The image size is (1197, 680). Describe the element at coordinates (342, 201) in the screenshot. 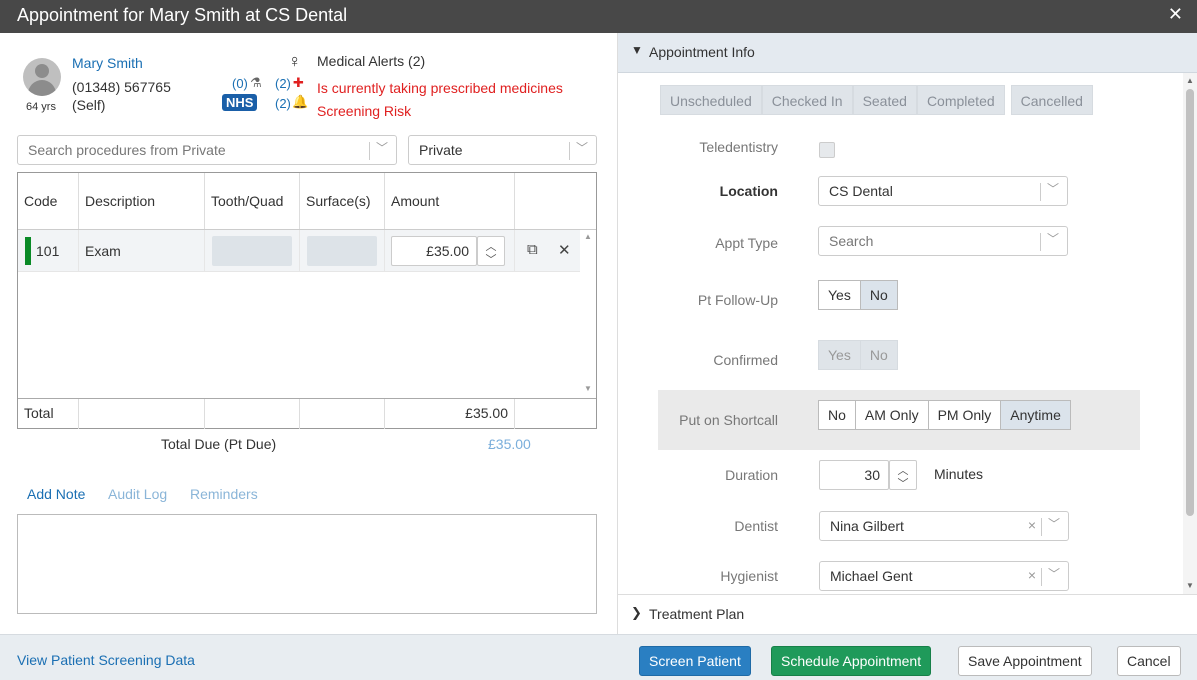

I see `column-header-surfaces: Surface(s)` at that location.